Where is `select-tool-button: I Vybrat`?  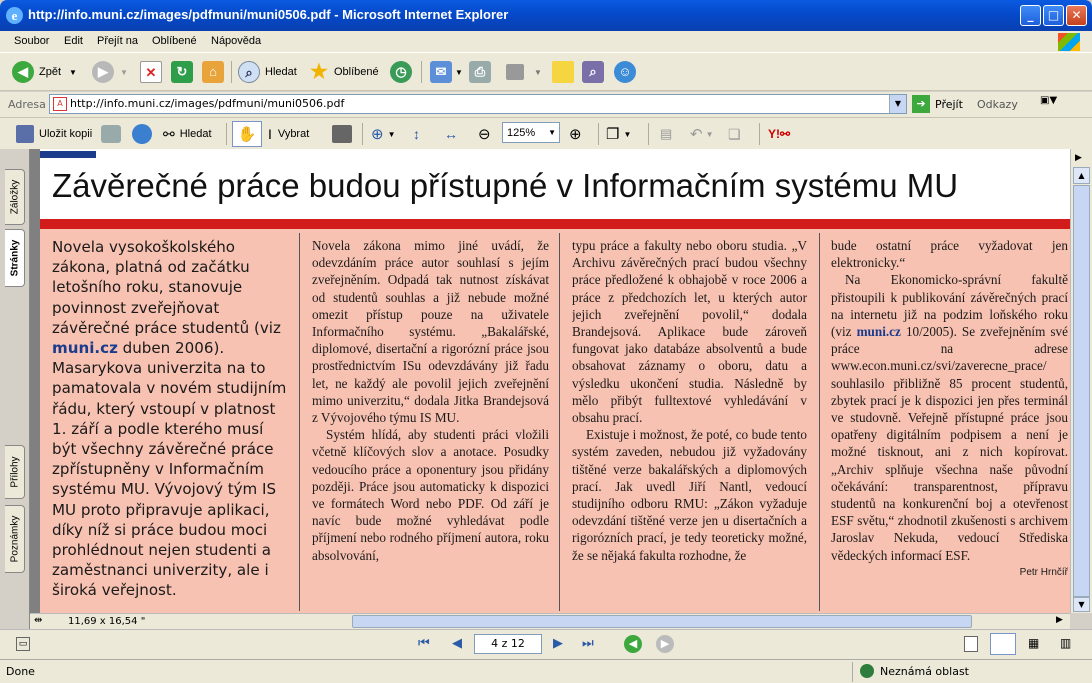
select-tool-button: I Vybrat is located at coordinates (288, 134).